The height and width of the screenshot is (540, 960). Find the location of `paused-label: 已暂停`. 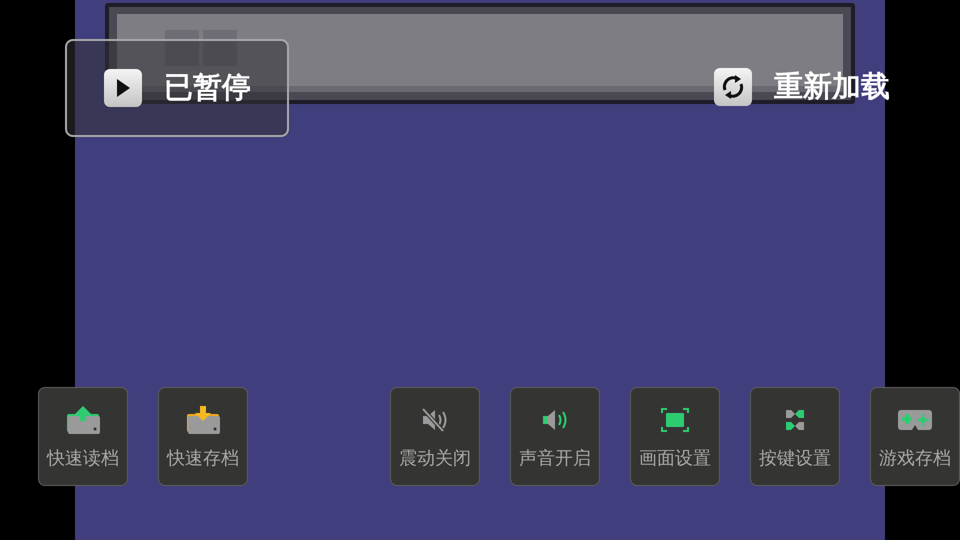

paused-label: 已暂停 is located at coordinates (207, 87).